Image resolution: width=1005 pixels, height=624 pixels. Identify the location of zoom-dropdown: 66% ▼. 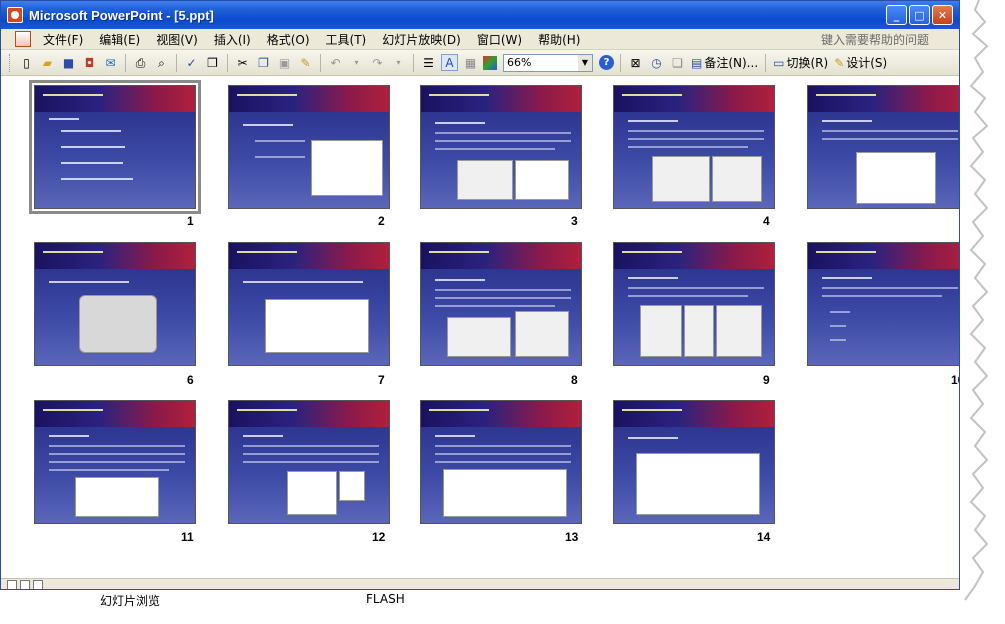
(548, 62).